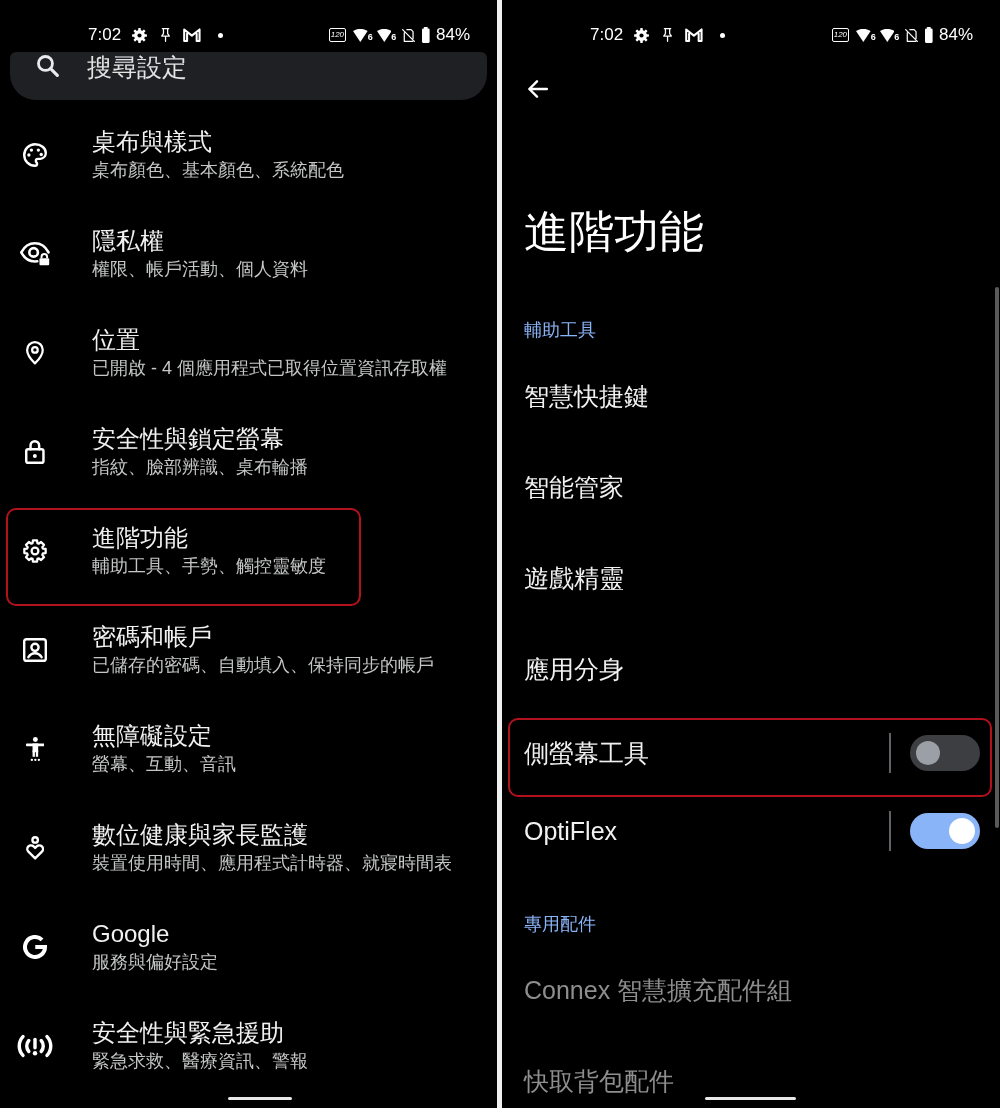 This screenshot has width=1000, height=1108. Describe the element at coordinates (35, 550) in the screenshot. I see `settings-icon` at that location.